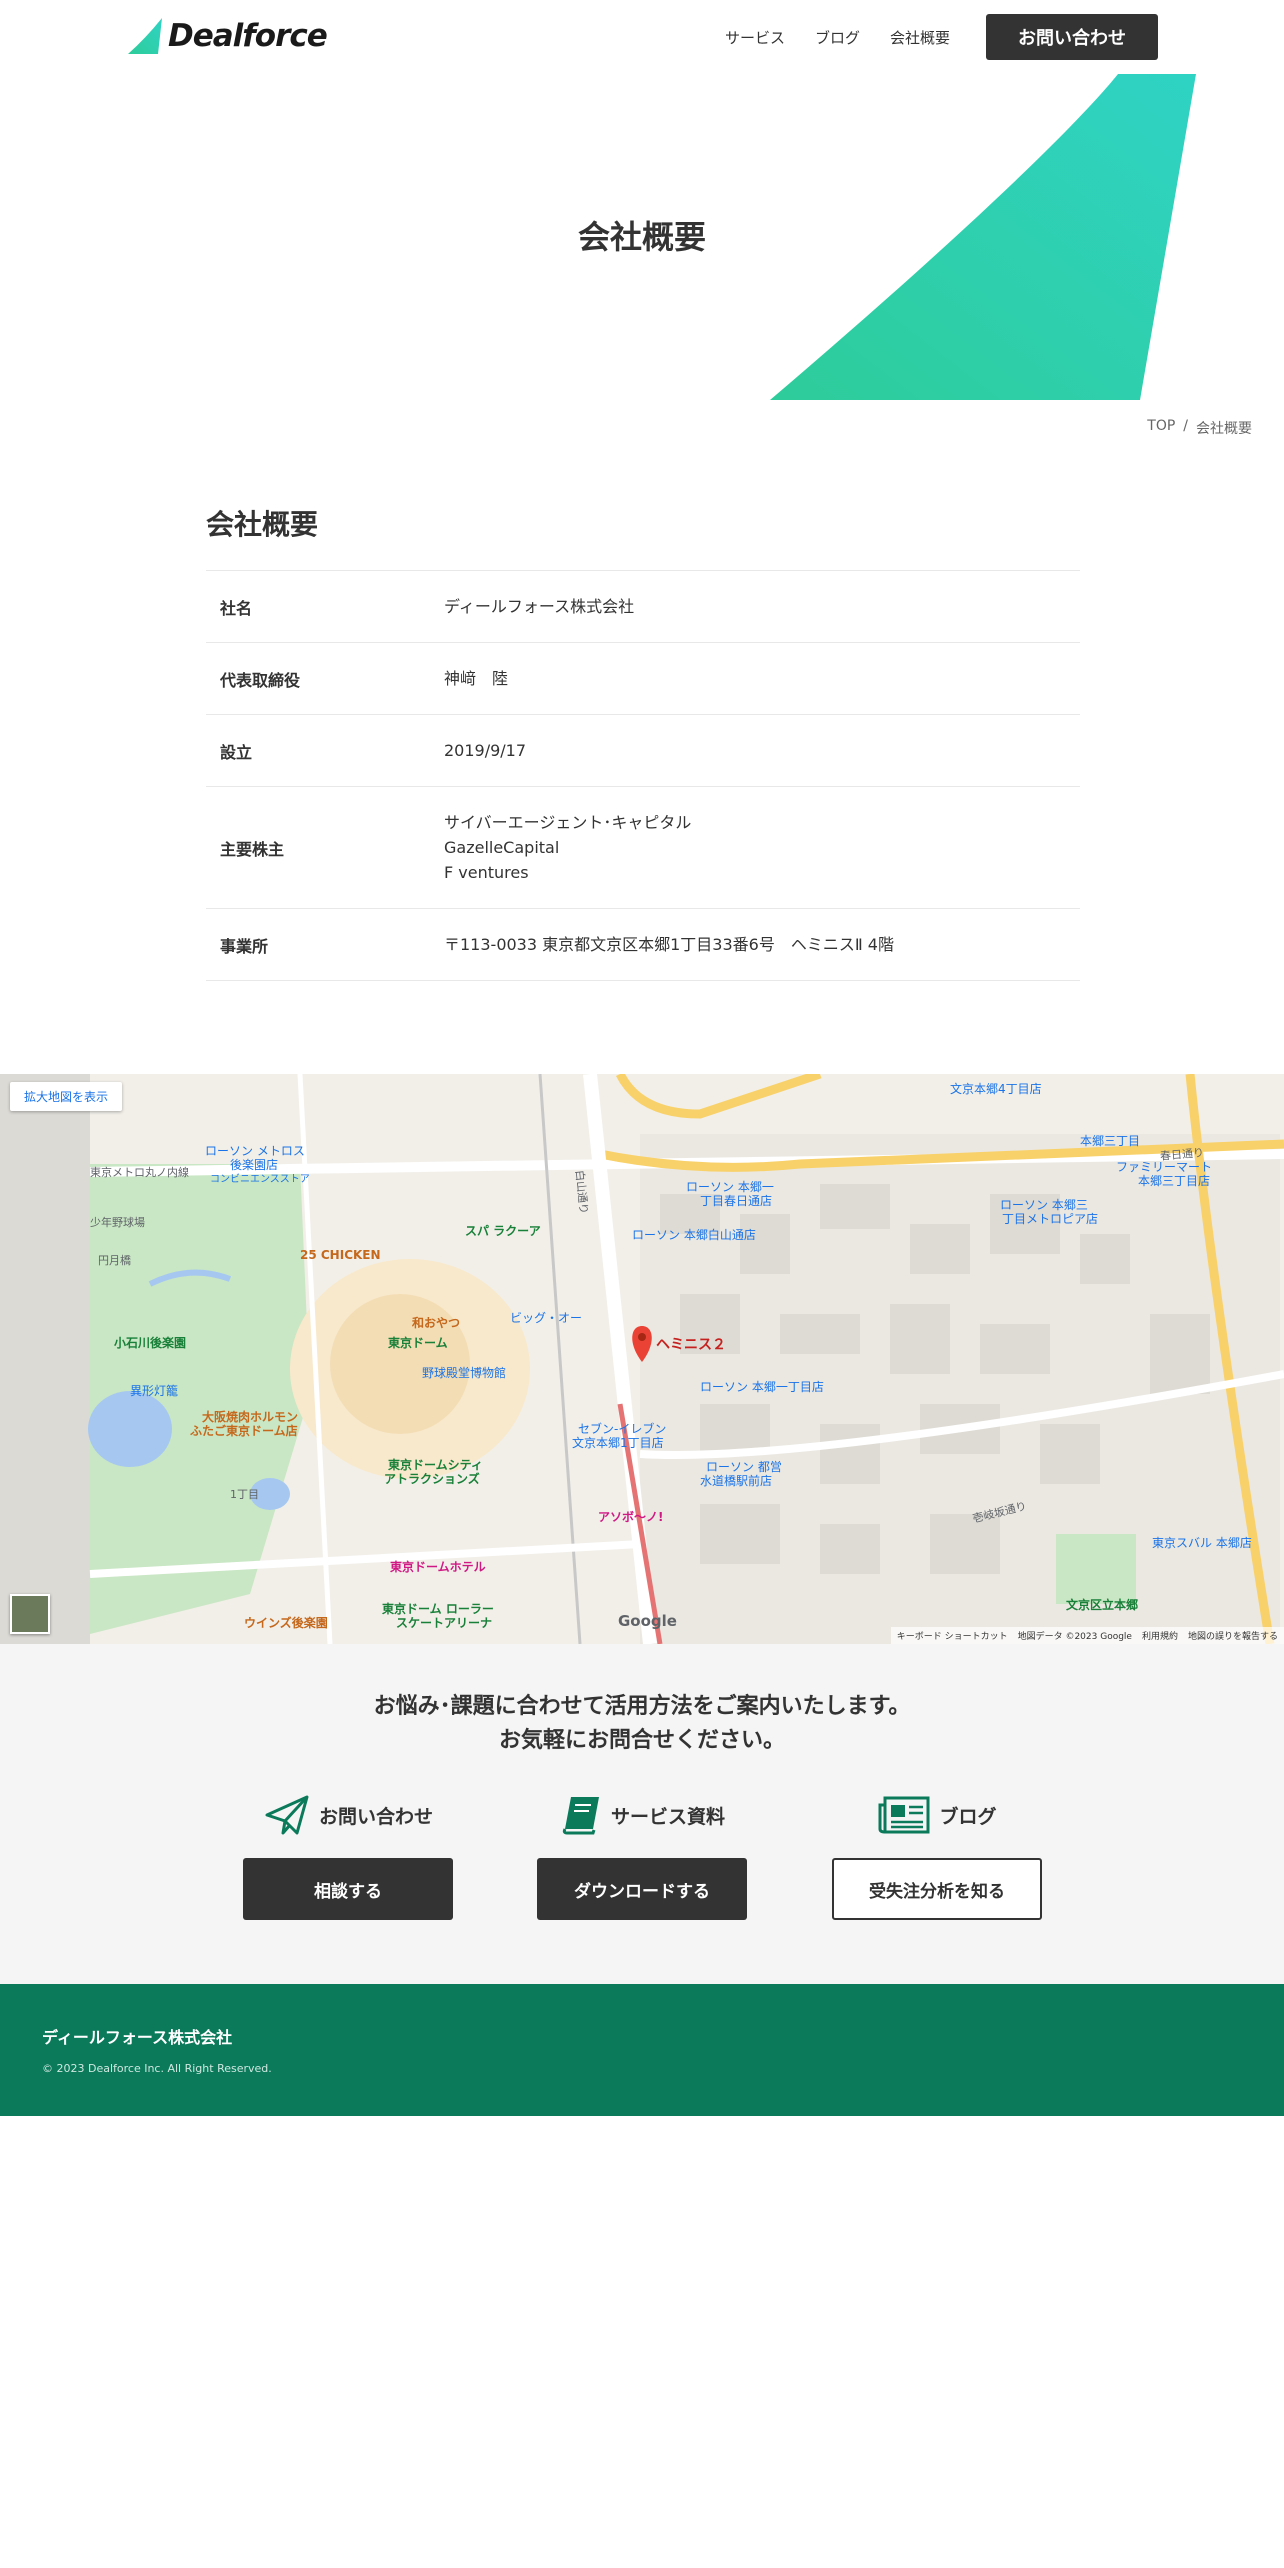 This screenshot has width=1284, height=2568. I want to click on map-label: コンビニエンスストア, so click(260, 1179).